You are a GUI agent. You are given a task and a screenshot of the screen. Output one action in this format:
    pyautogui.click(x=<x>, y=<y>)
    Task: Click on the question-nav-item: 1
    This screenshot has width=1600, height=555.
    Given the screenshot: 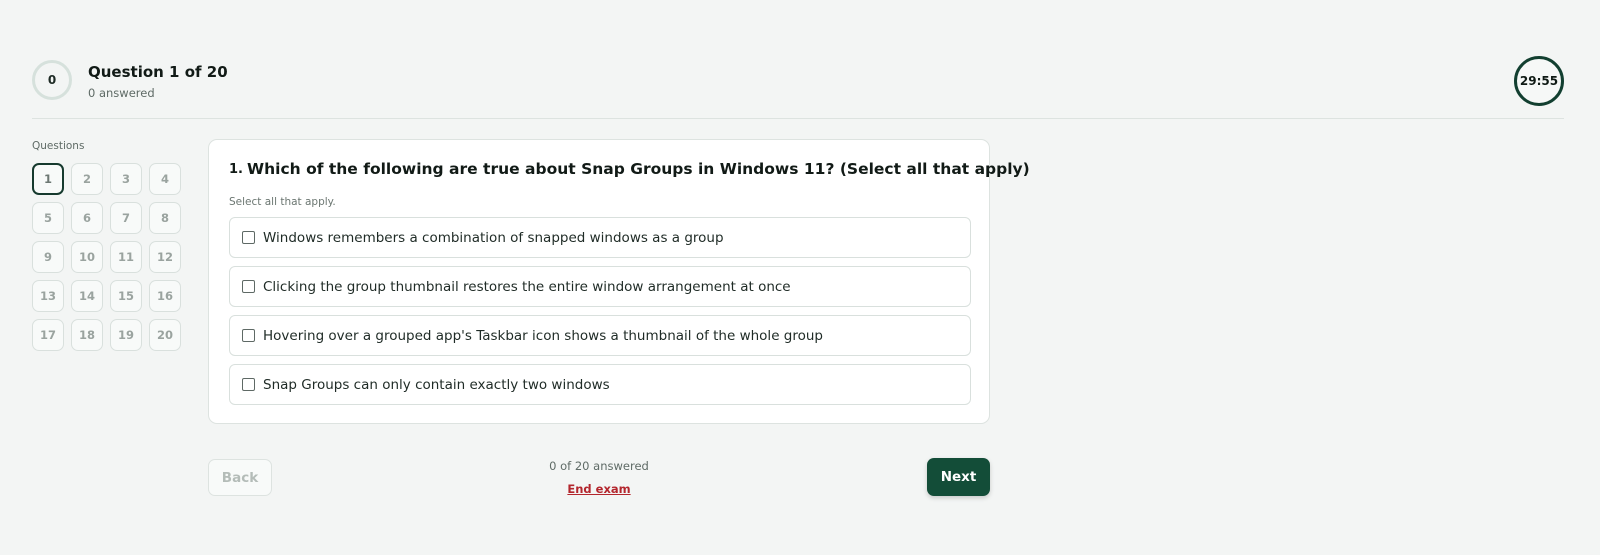 What is the action you would take?
    pyautogui.click(x=48, y=179)
    